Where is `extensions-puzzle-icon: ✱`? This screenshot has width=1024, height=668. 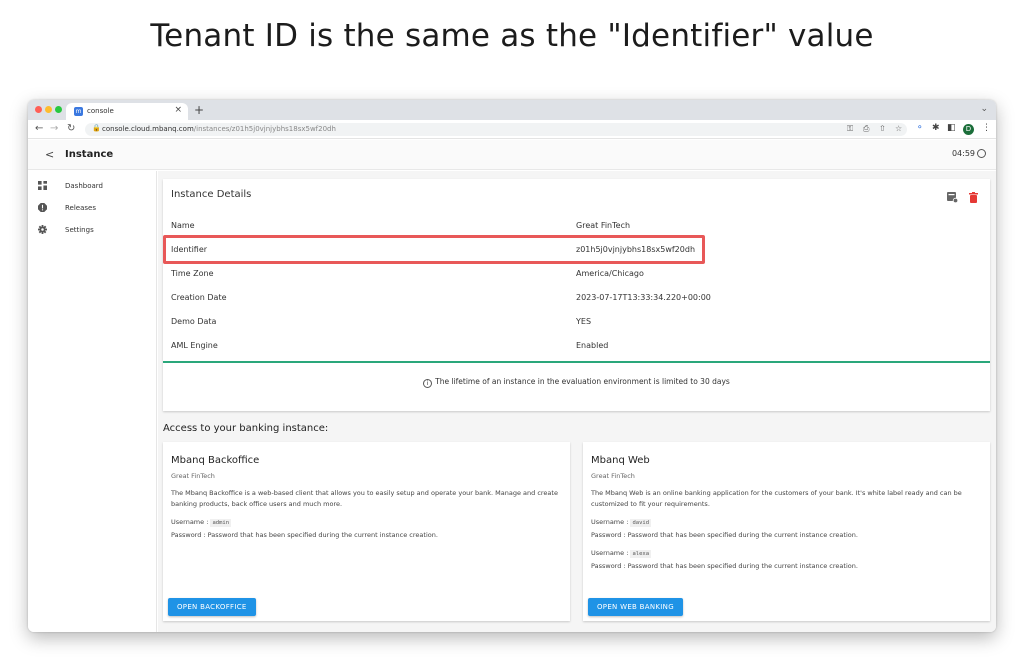 extensions-puzzle-icon: ✱ is located at coordinates (936, 128).